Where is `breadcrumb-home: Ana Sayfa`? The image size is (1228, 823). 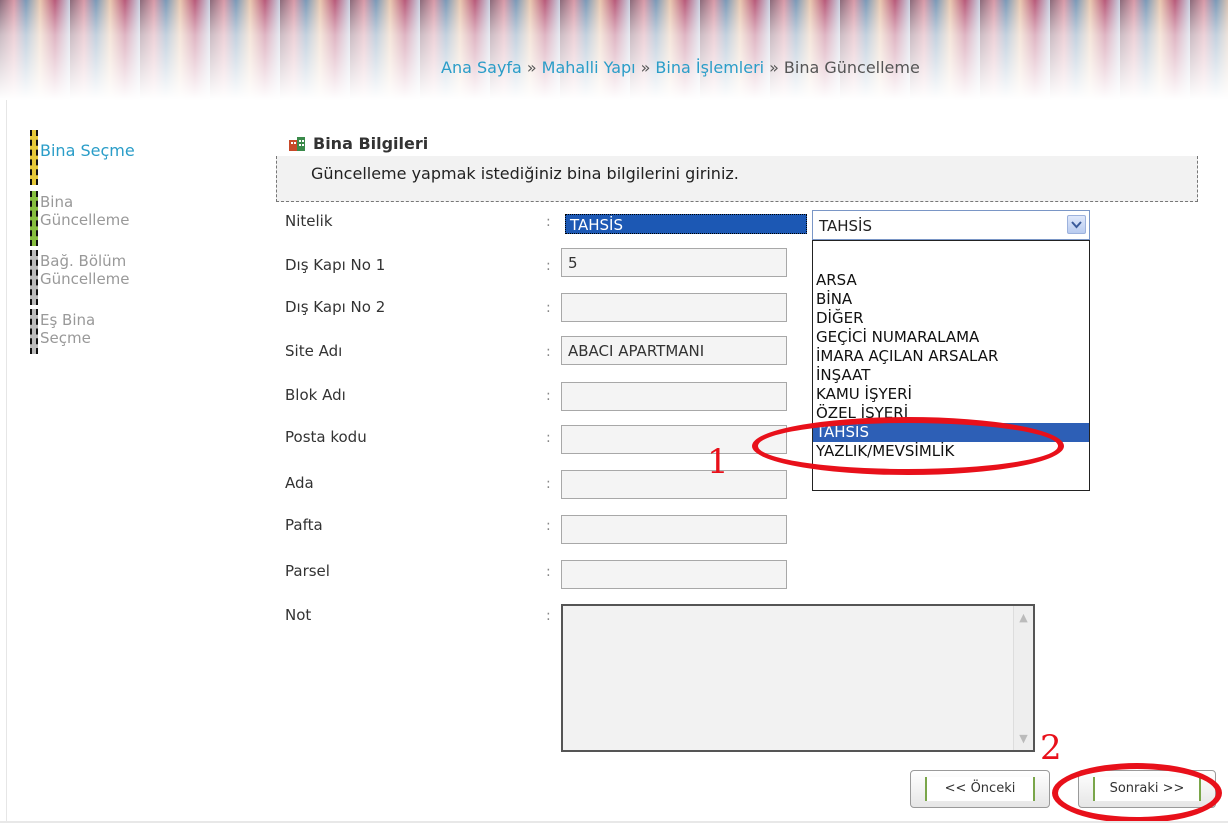 breadcrumb-home: Ana Sayfa is located at coordinates (481, 67).